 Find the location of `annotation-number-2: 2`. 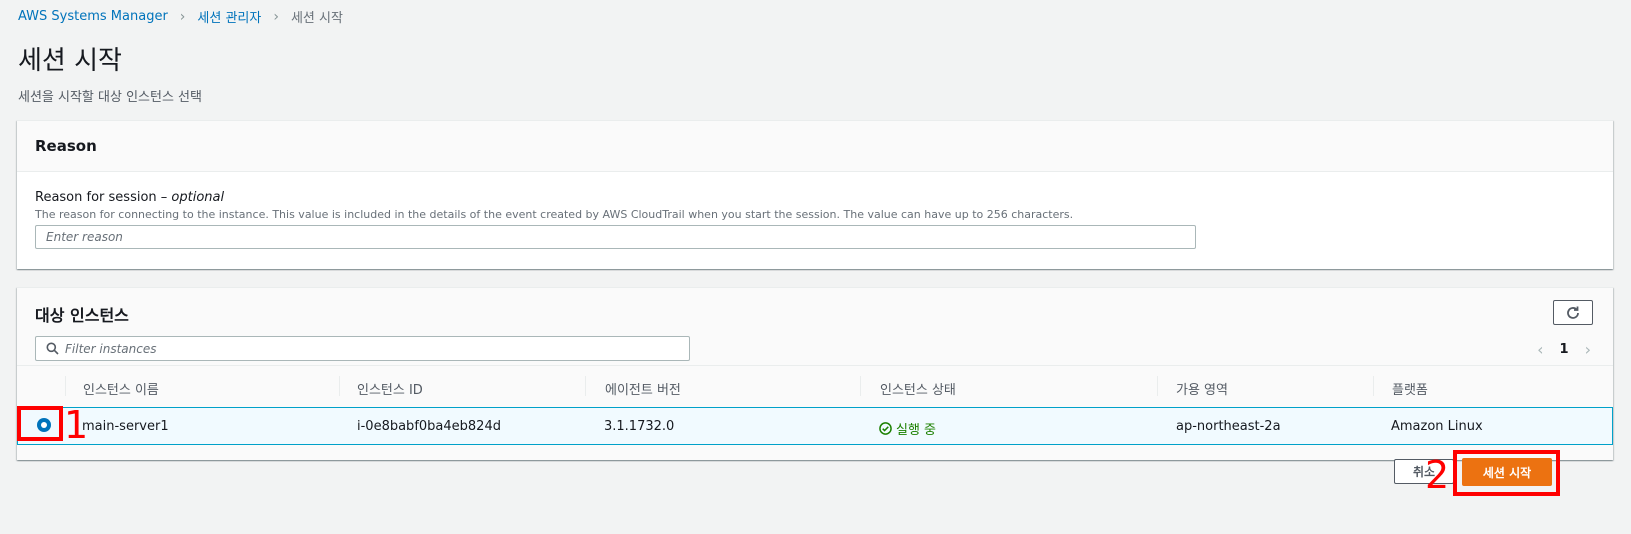

annotation-number-2: 2 is located at coordinates (1437, 475).